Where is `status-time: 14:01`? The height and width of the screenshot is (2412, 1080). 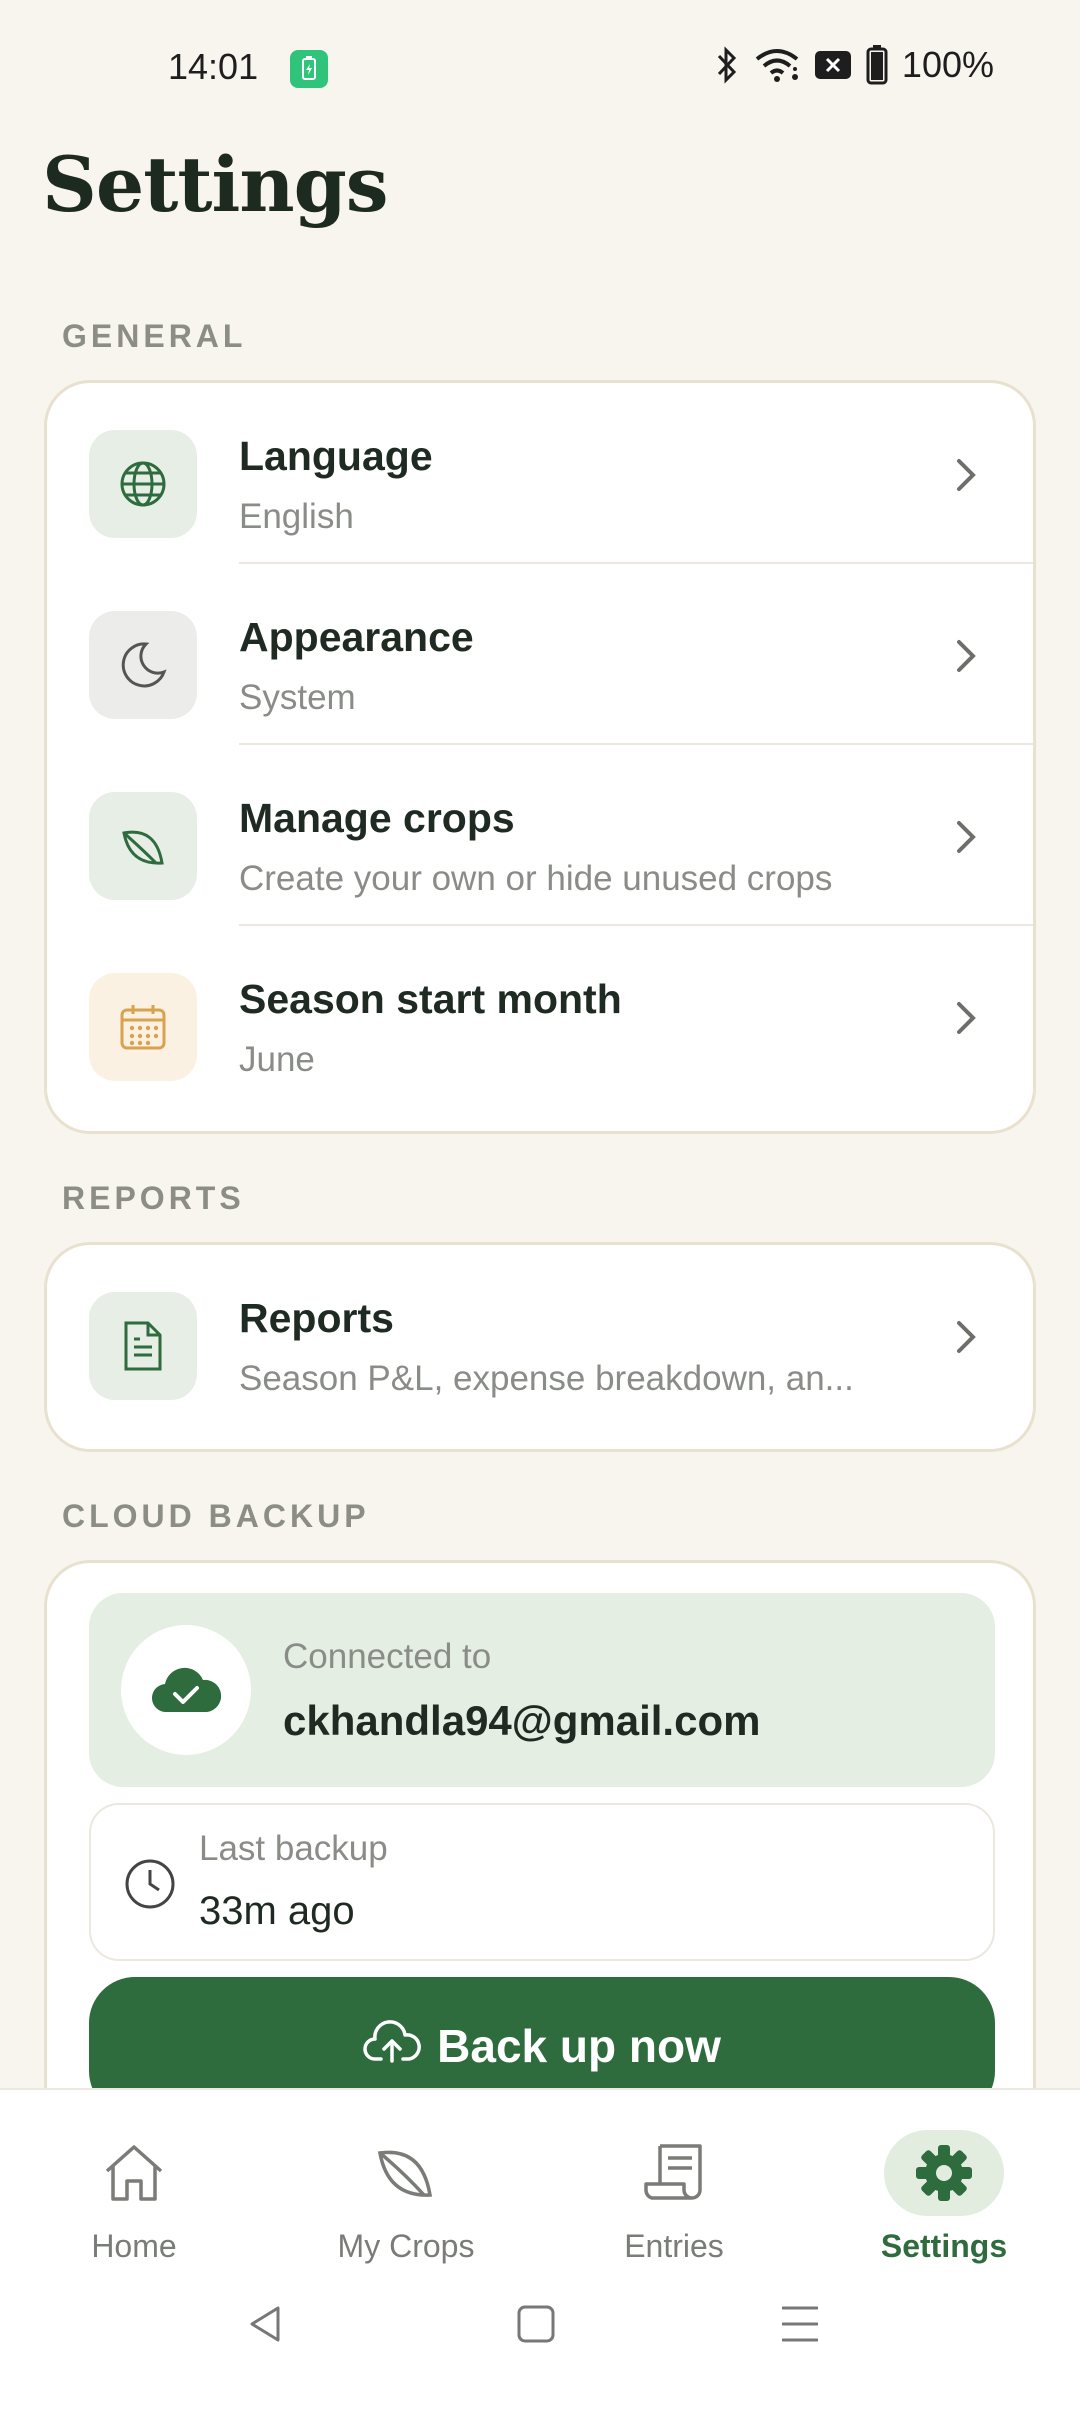 status-time: 14:01 is located at coordinates (213, 66).